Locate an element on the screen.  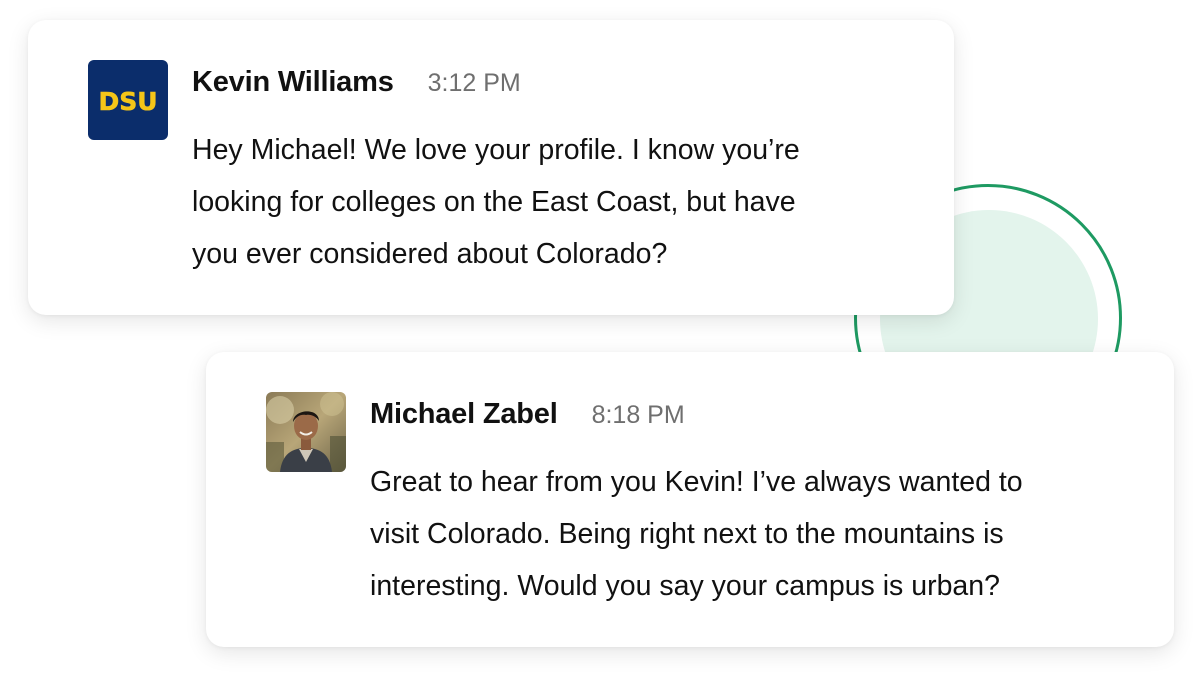
dsu-logo-icon: DSU is located at coordinates (128, 102).